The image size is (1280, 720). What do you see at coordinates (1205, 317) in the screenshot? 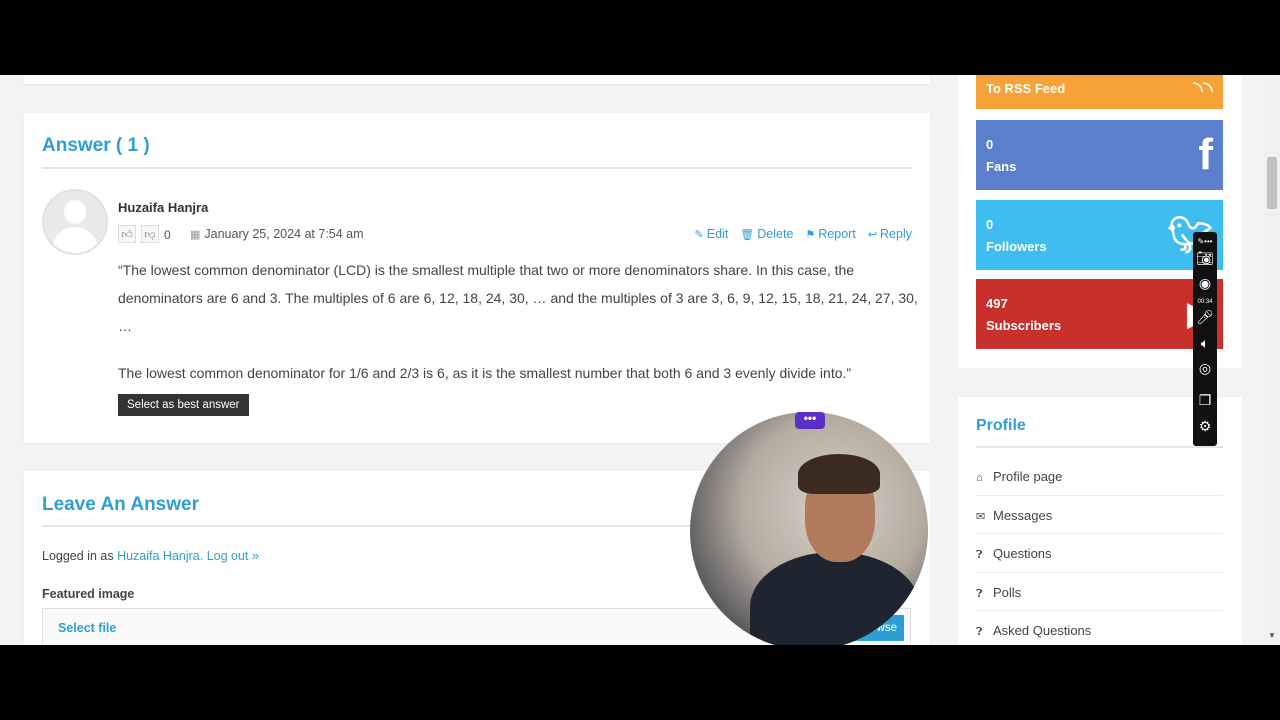
I see `microphone-icon: 🎤︎` at bounding box center [1205, 317].